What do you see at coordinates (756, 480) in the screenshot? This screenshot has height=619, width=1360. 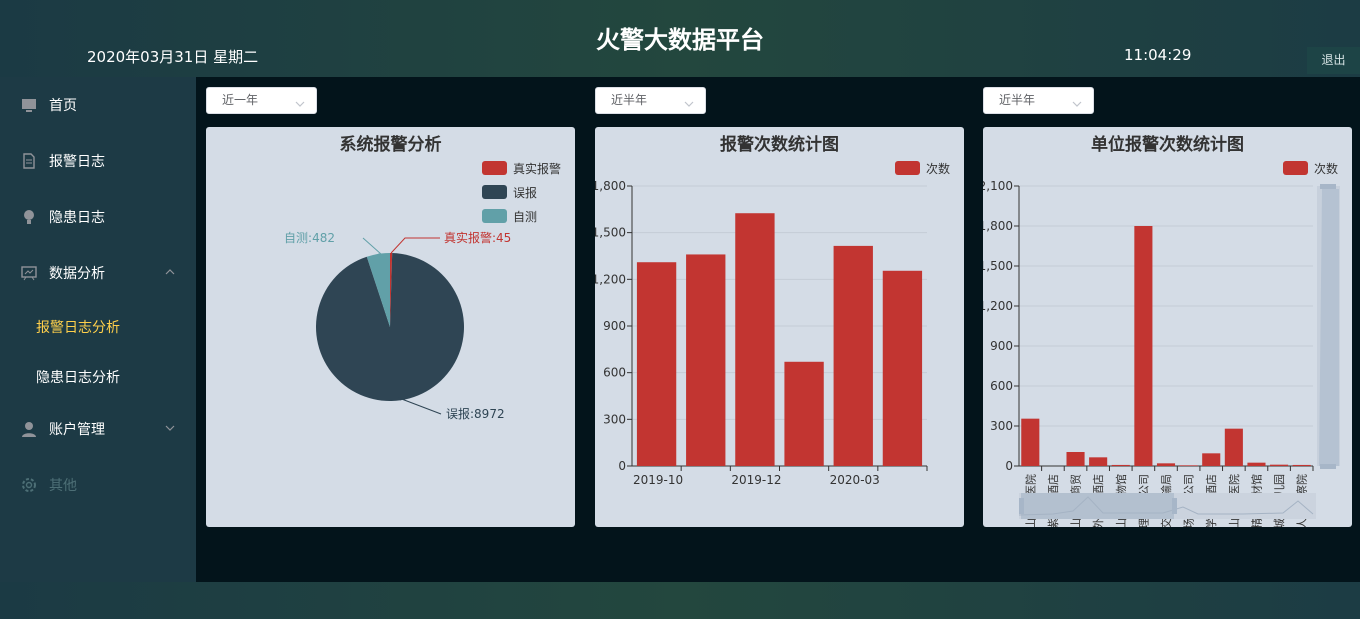 I see `x-tick-label: 2019-12` at bounding box center [756, 480].